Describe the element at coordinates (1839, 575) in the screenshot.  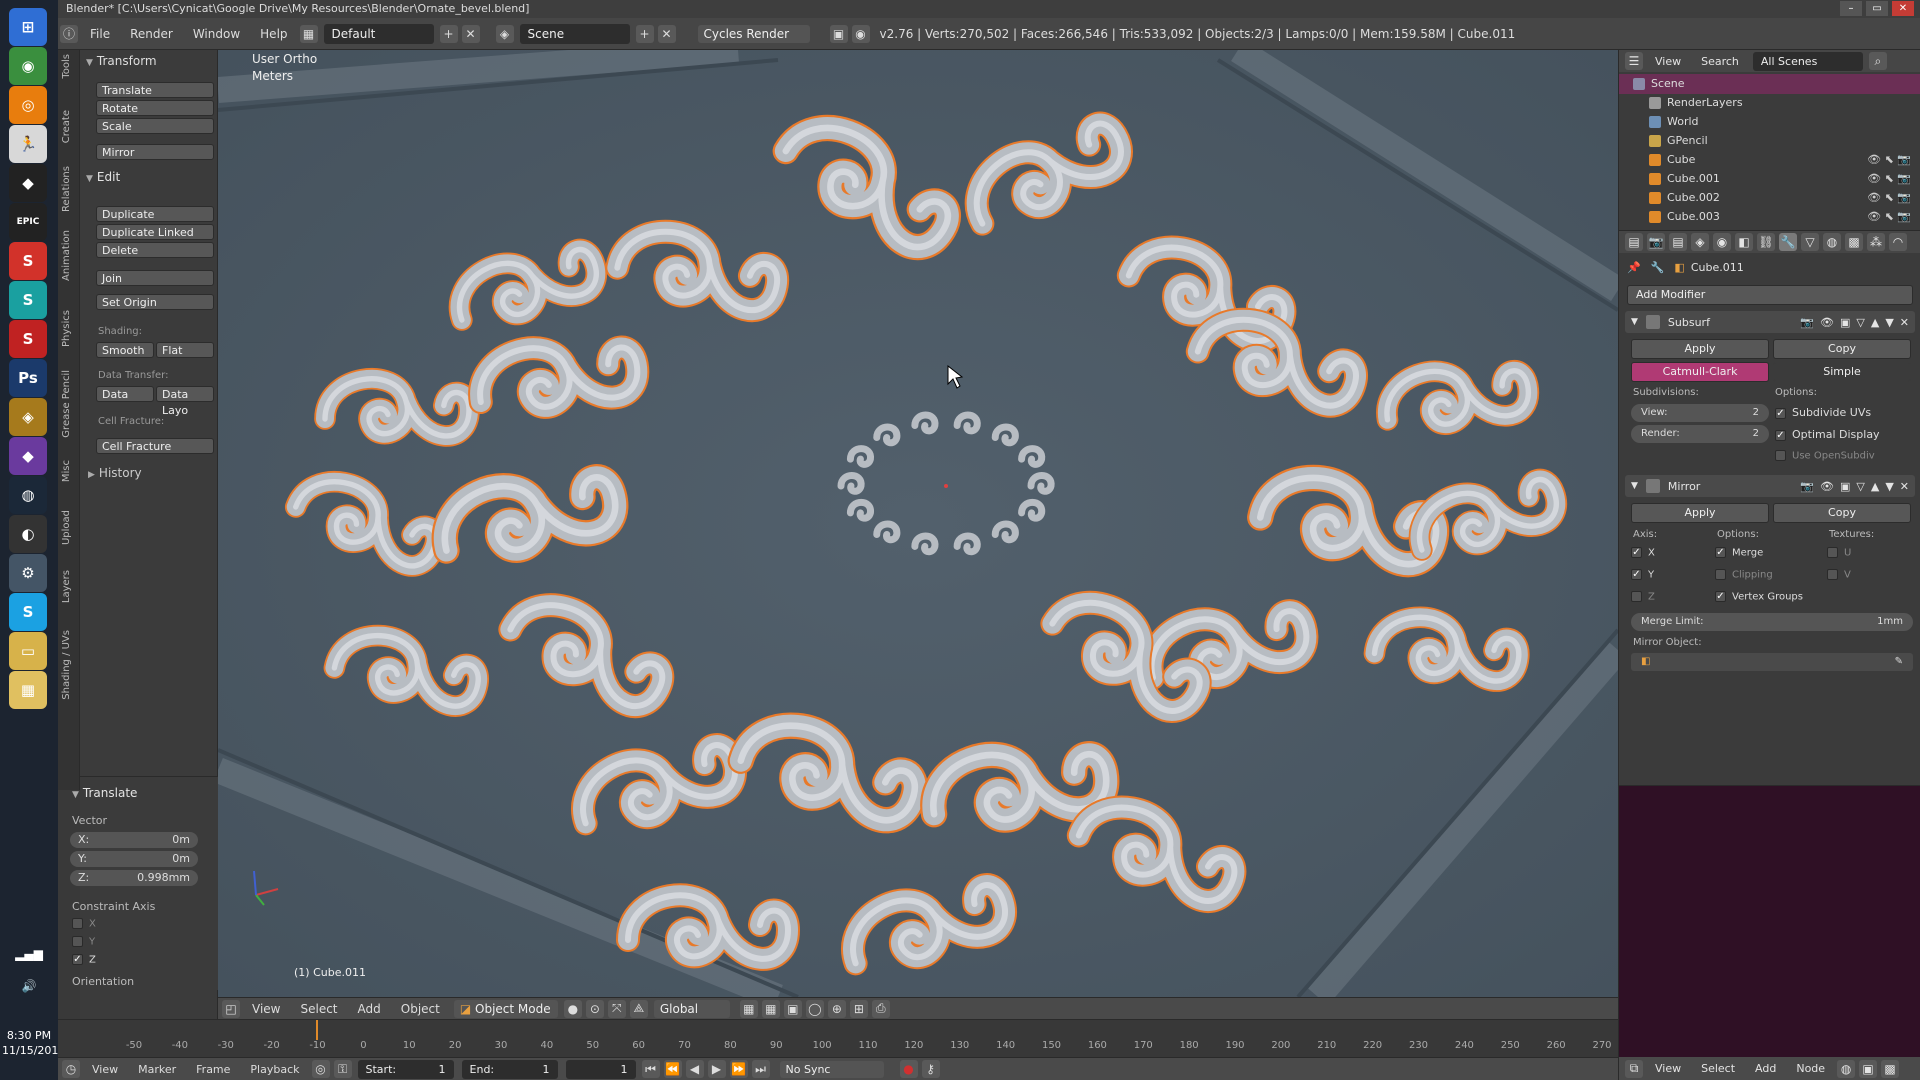
I see `texture-v-checkbox: V` at that location.